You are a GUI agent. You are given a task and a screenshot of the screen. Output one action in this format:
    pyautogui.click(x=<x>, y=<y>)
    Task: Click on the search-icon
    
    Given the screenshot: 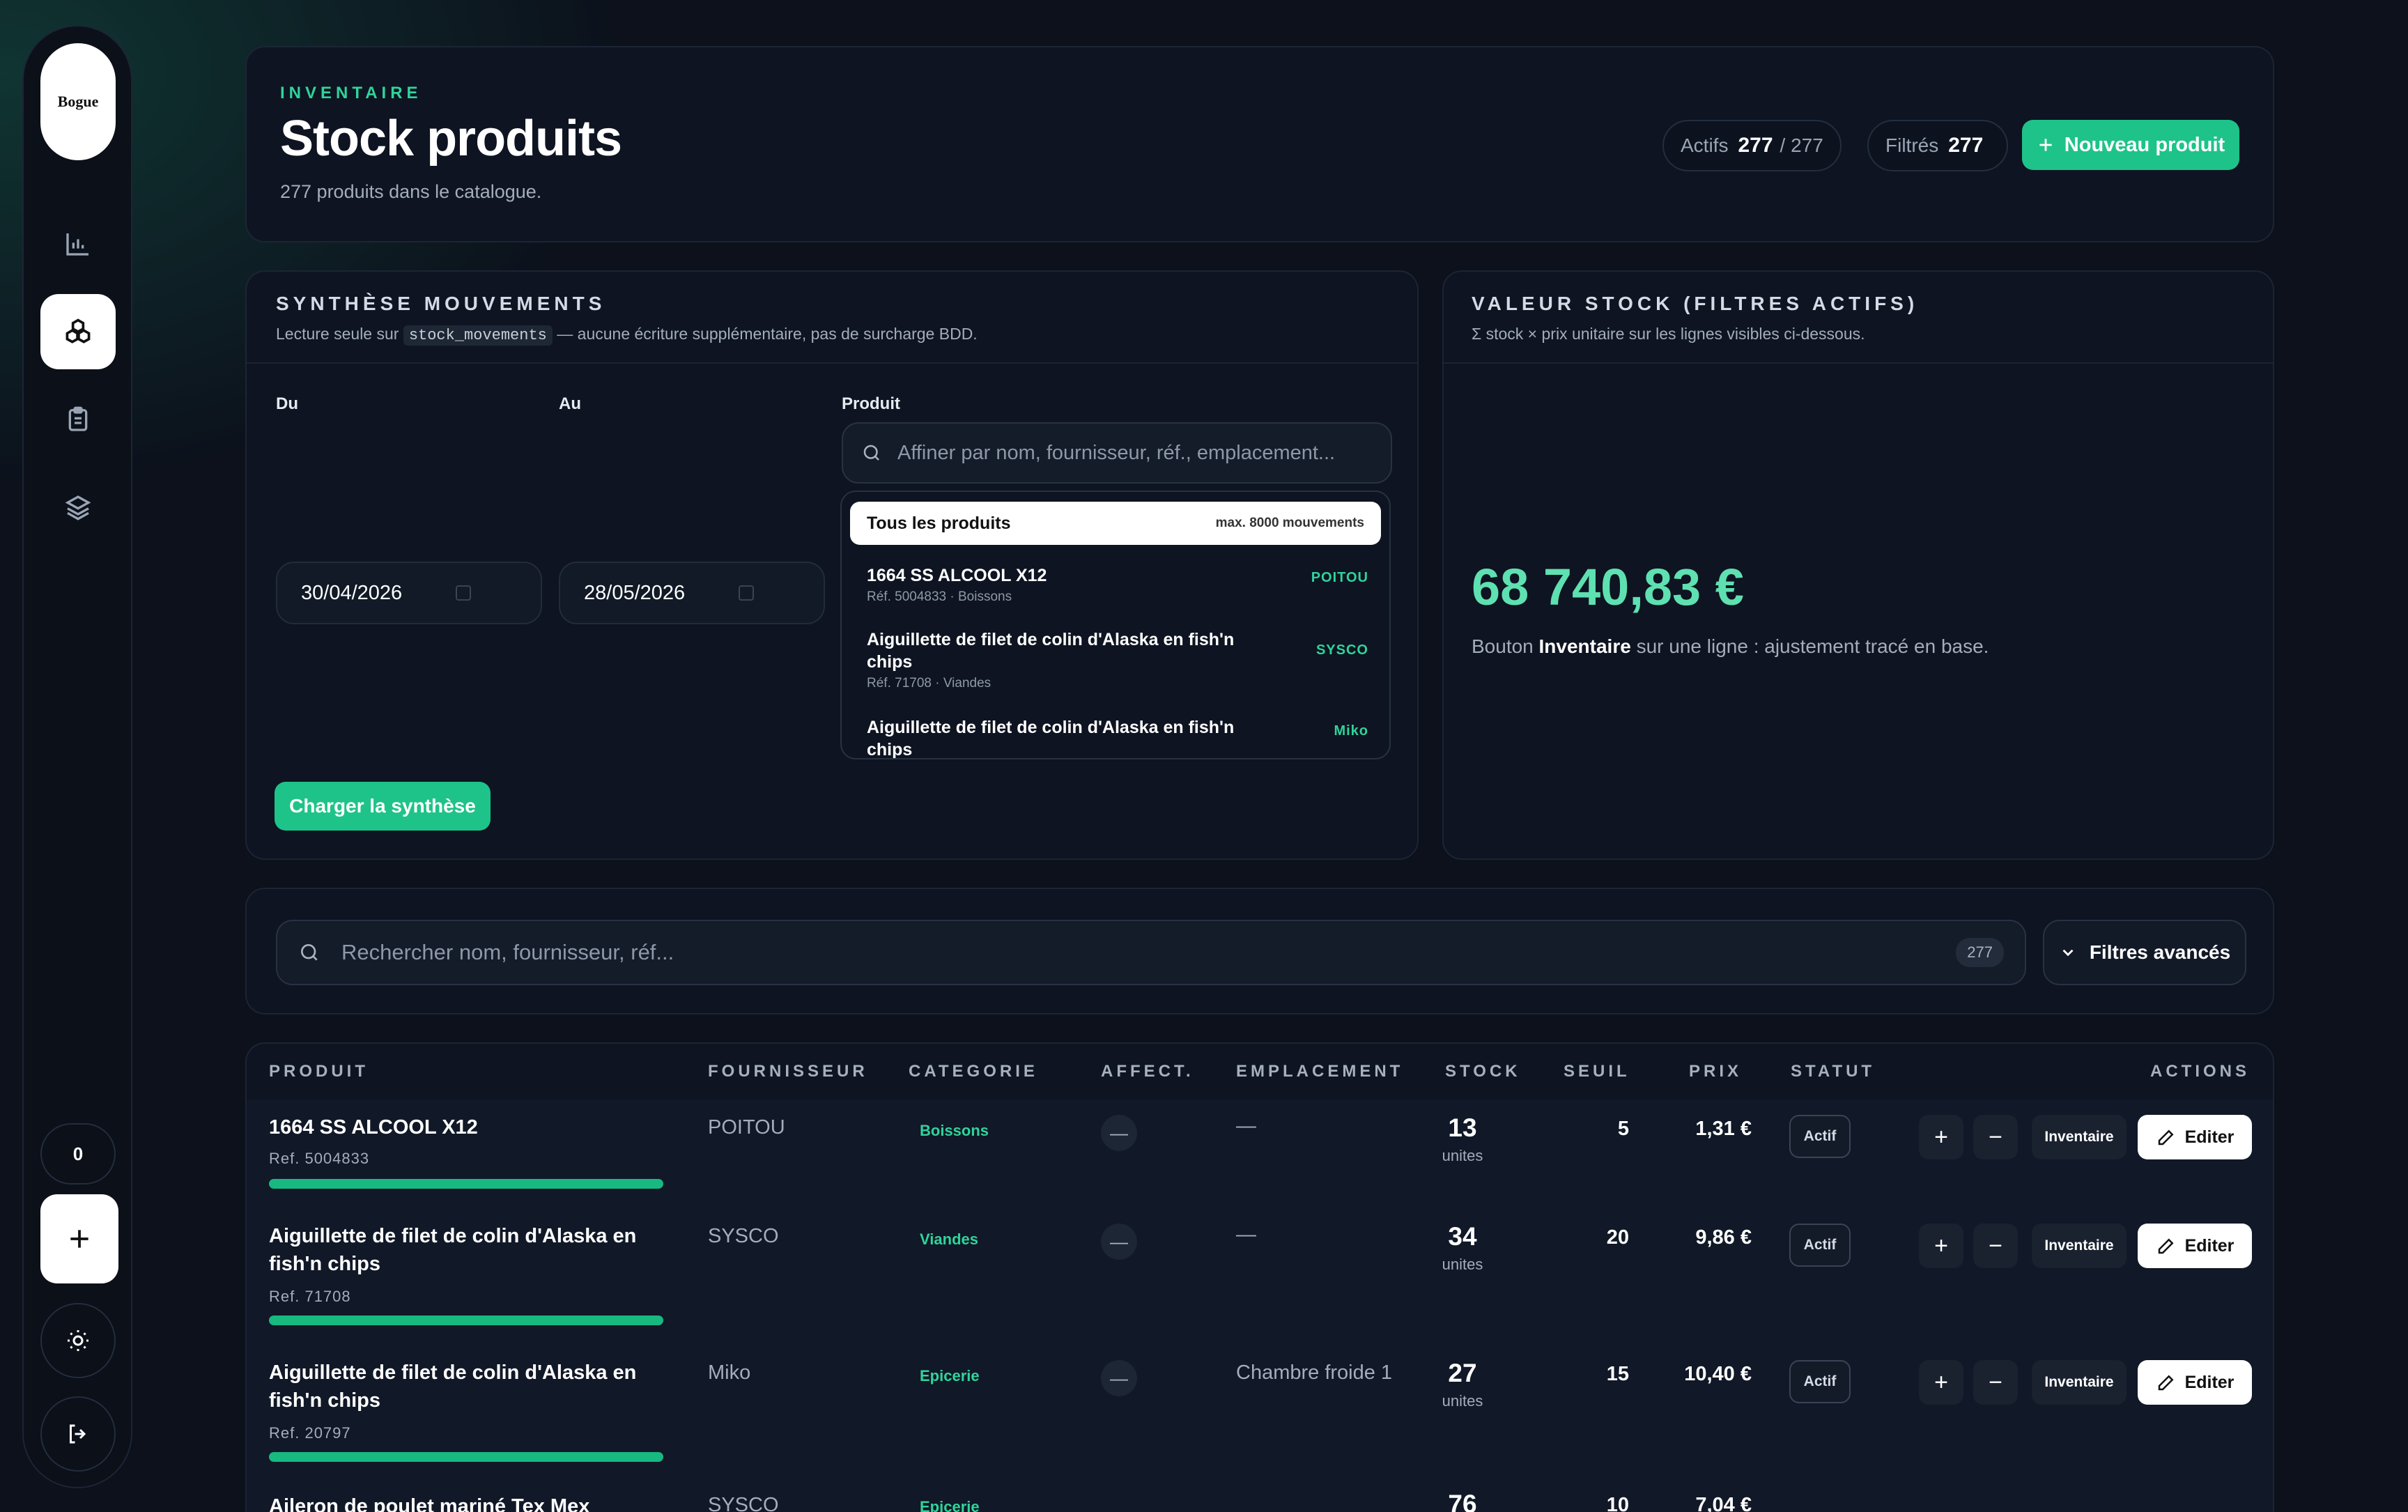 What is the action you would take?
    pyautogui.click(x=871, y=453)
    